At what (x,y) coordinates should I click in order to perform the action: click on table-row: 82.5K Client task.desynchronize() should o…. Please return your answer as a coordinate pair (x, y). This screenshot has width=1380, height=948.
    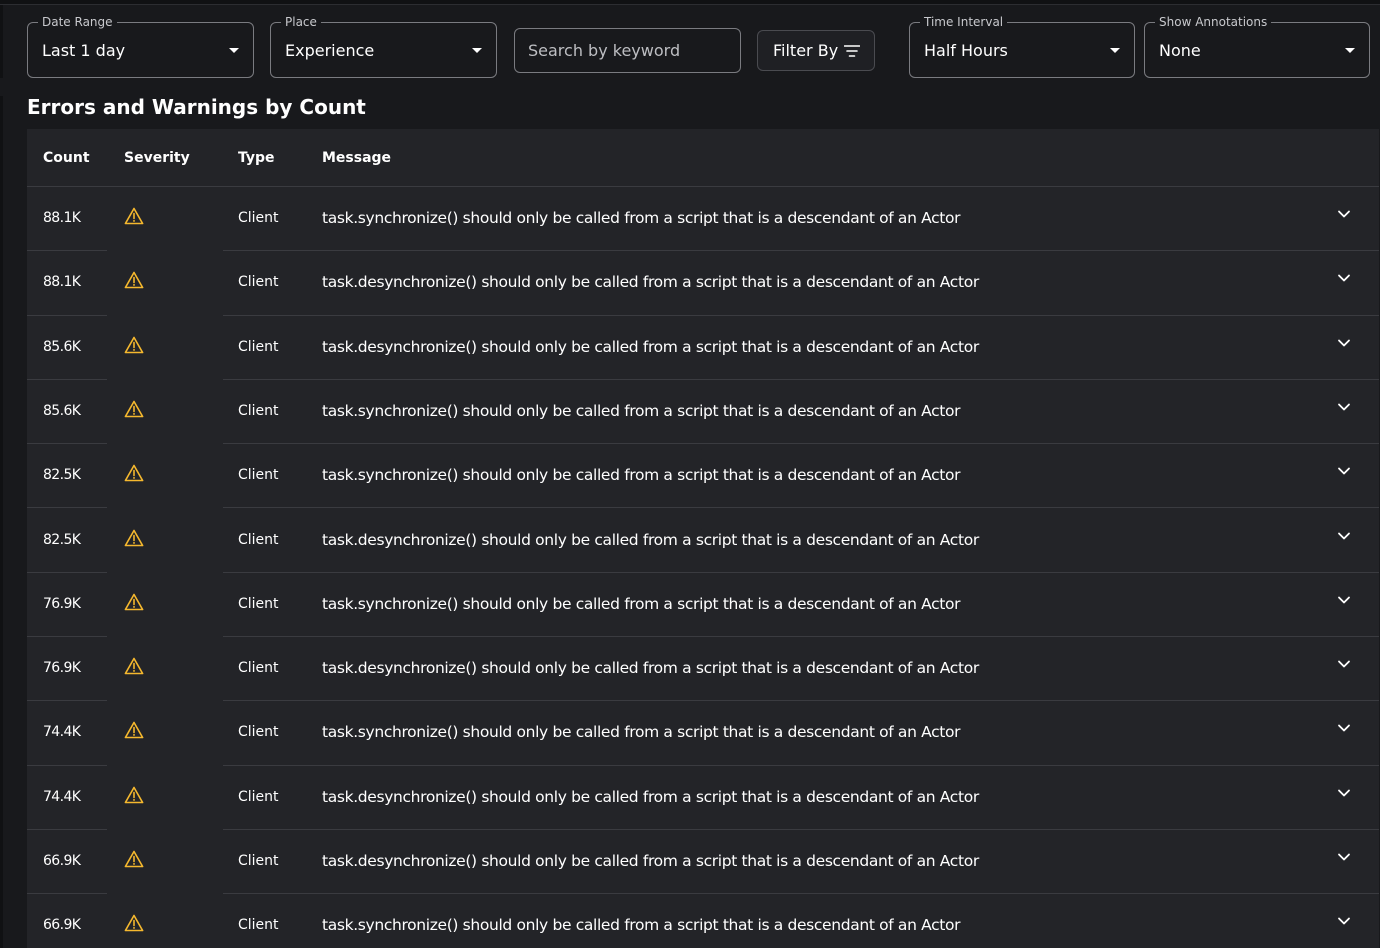
    Looking at the image, I should click on (703, 541).